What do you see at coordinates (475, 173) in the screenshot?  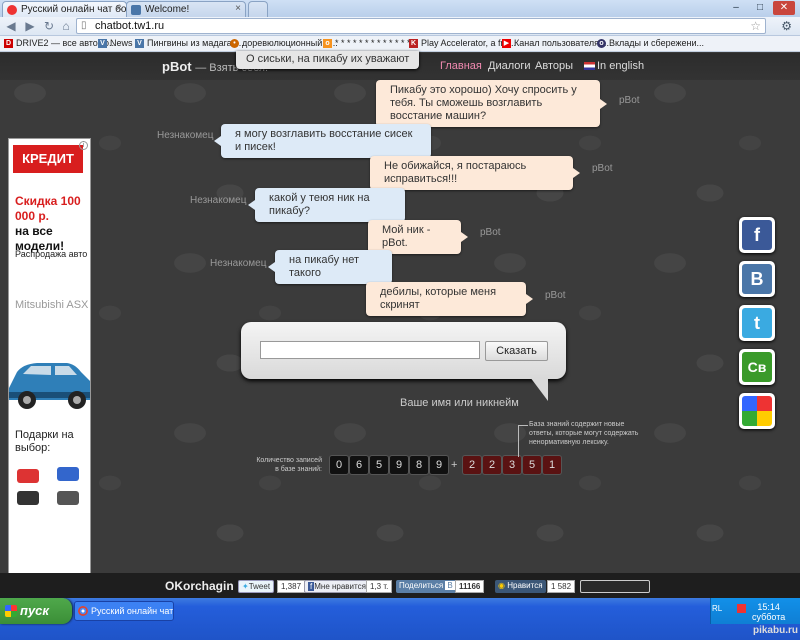 I see `chat-message-bot: Не обижайся, я постараюсь исправиться!!!` at bounding box center [475, 173].